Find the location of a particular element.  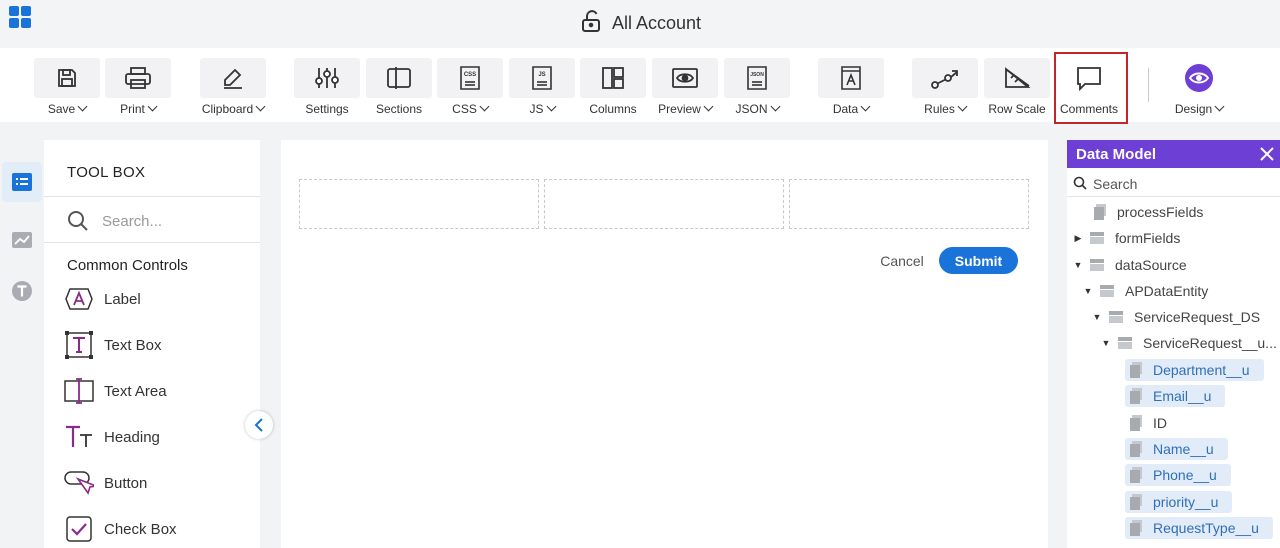

tool-text-box: Text Box is located at coordinates (113, 345).